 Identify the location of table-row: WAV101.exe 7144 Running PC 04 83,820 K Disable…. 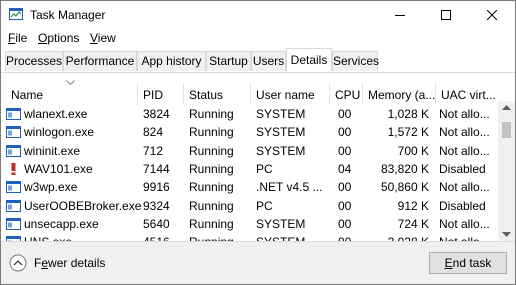
(249, 169).